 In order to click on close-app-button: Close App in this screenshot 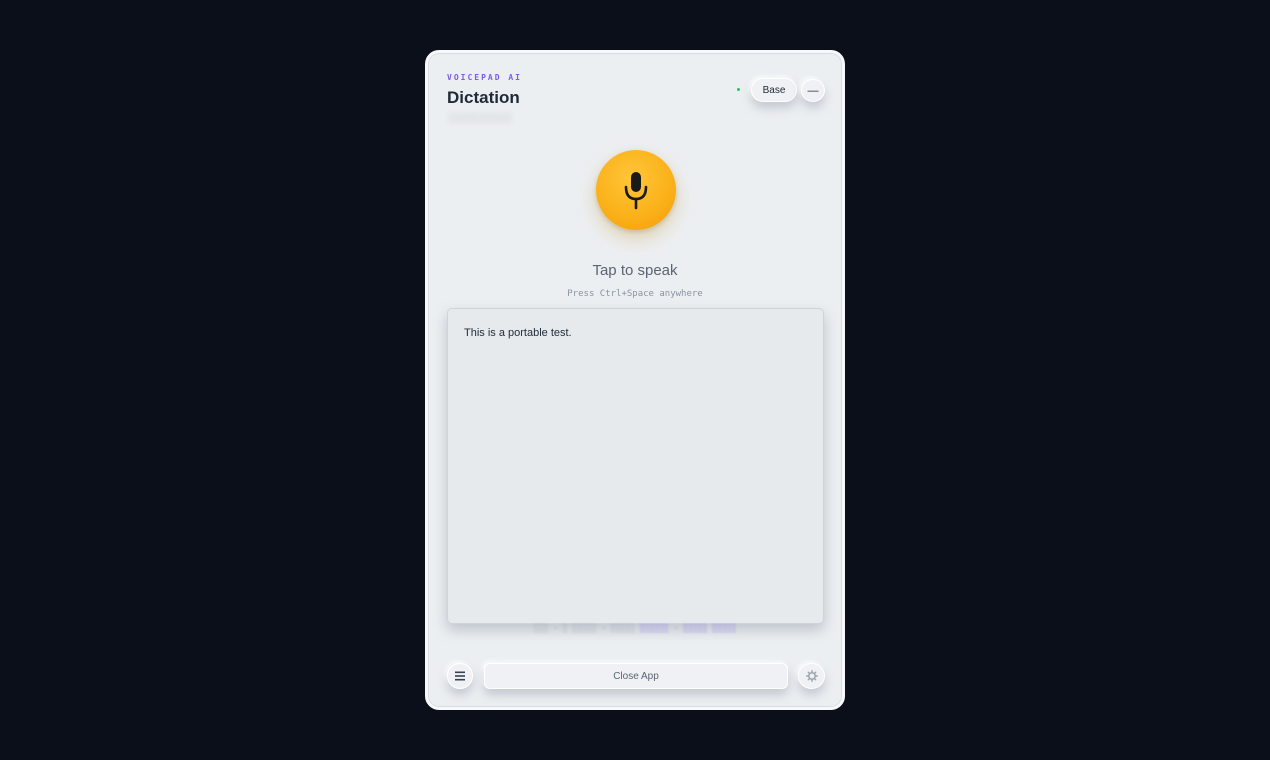, I will do `click(636, 676)`.